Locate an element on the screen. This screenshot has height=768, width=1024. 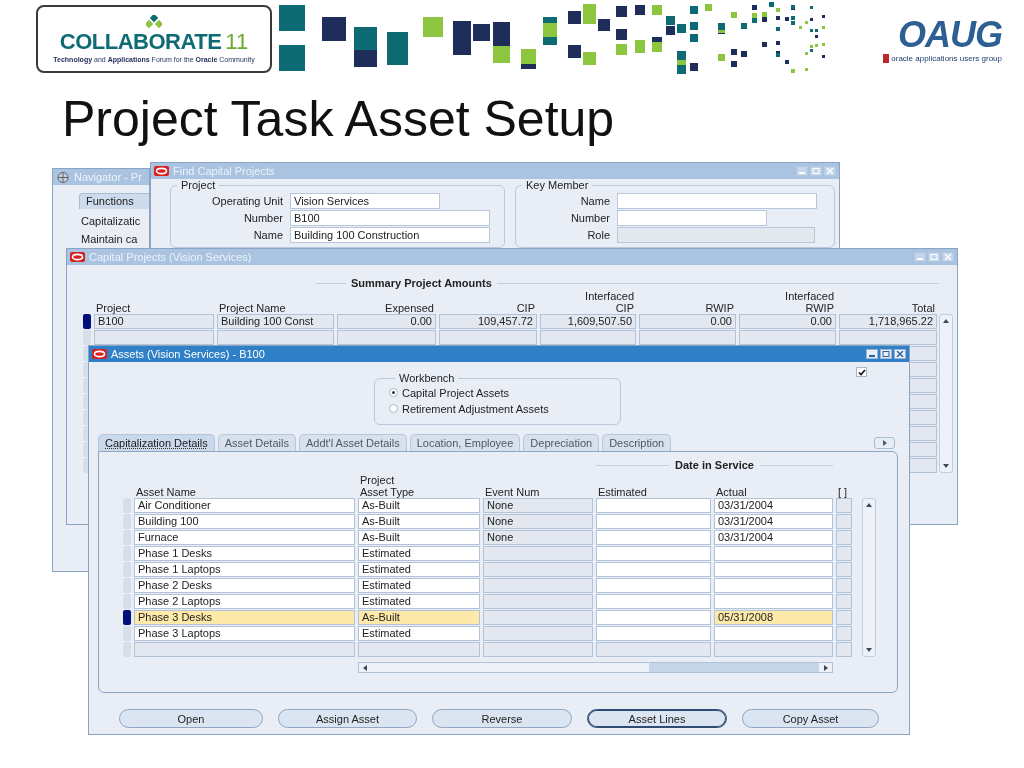
tab: Asset Details is located at coordinates (256, 442).